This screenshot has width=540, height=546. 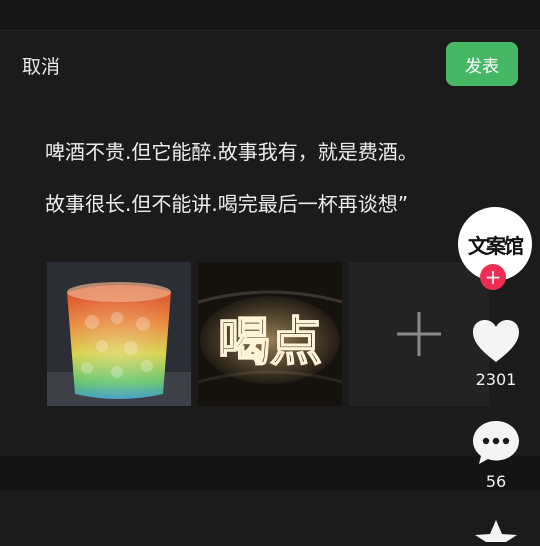 I want to click on like-count: 2301, so click(x=496, y=379).